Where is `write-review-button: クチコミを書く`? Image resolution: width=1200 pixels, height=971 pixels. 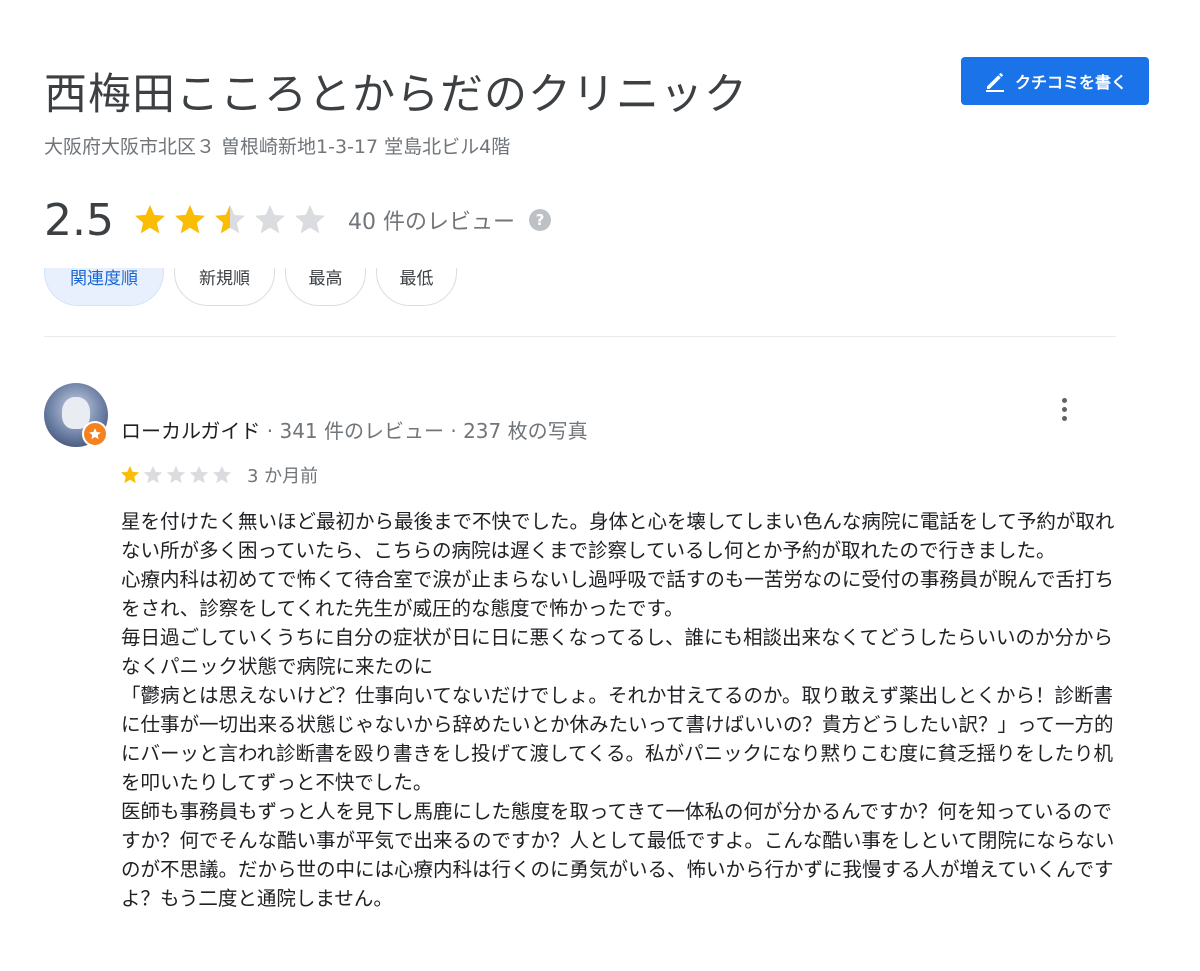 write-review-button: クチコミを書く is located at coordinates (1055, 81).